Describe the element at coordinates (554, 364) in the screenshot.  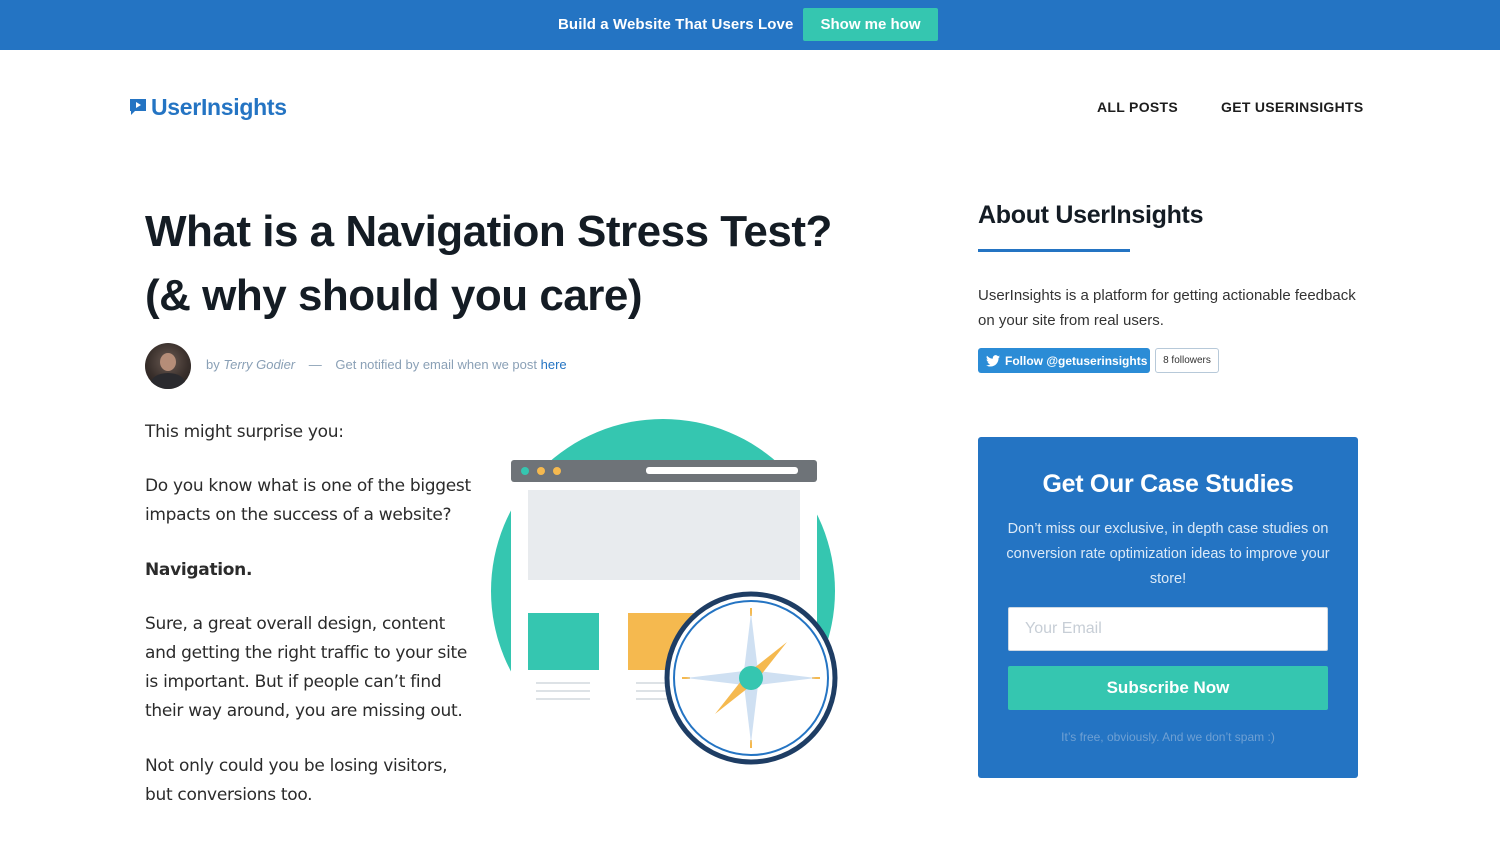
I see `notify-here-link: here` at that location.